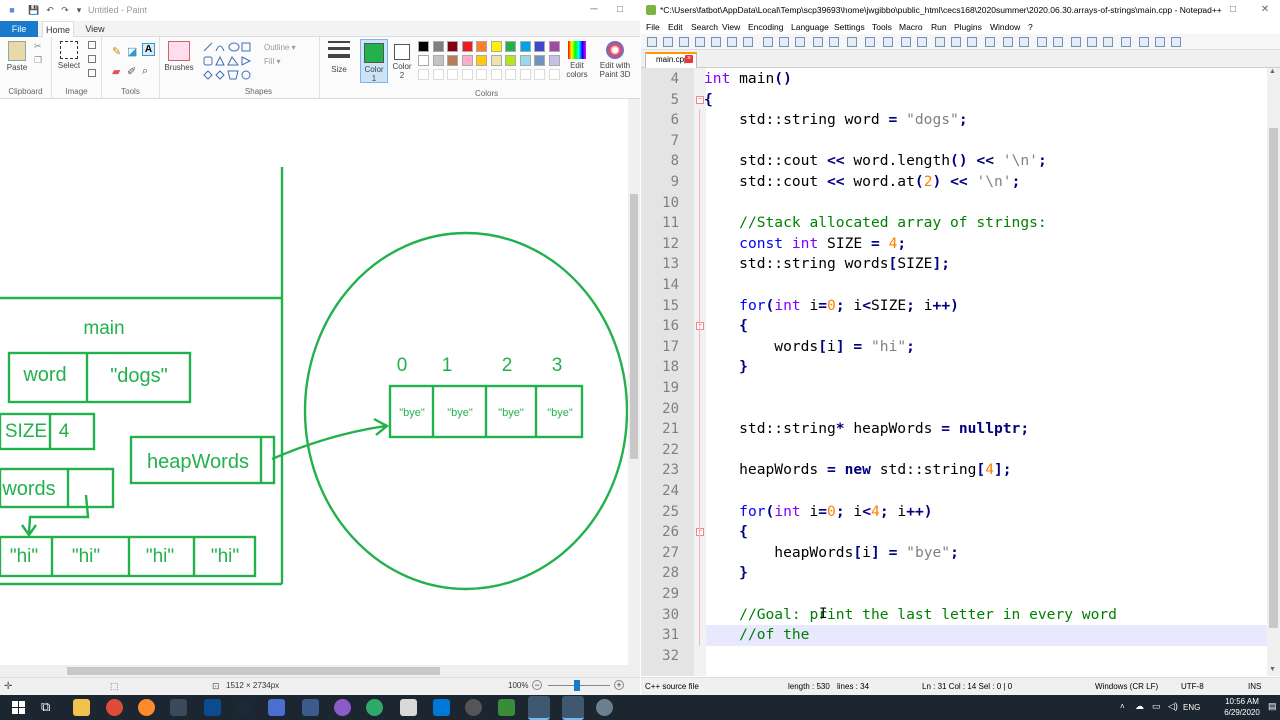 The width and height of the screenshot is (1280, 720). I want to click on code-line: //Stack allocated array of strings:, so click(875, 223).